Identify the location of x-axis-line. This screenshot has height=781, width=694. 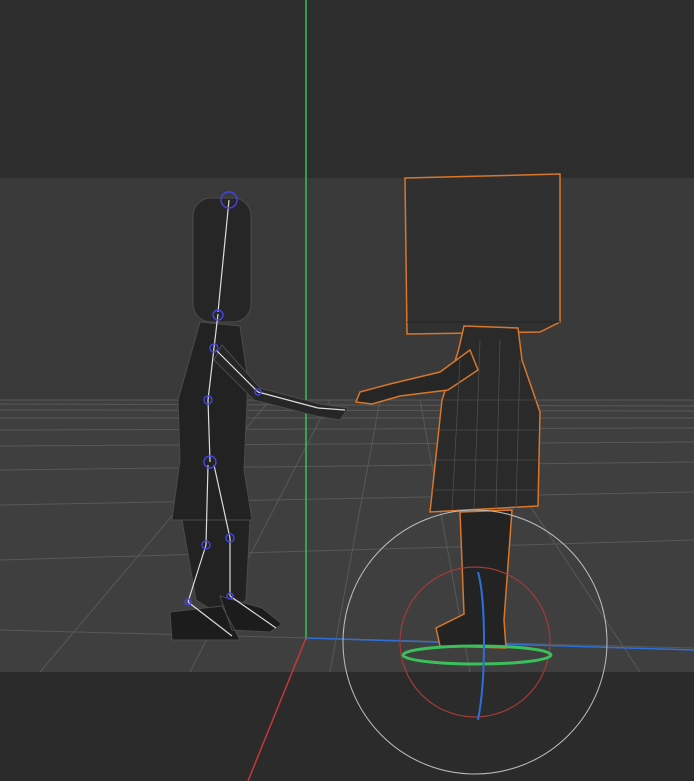
(277, 709).